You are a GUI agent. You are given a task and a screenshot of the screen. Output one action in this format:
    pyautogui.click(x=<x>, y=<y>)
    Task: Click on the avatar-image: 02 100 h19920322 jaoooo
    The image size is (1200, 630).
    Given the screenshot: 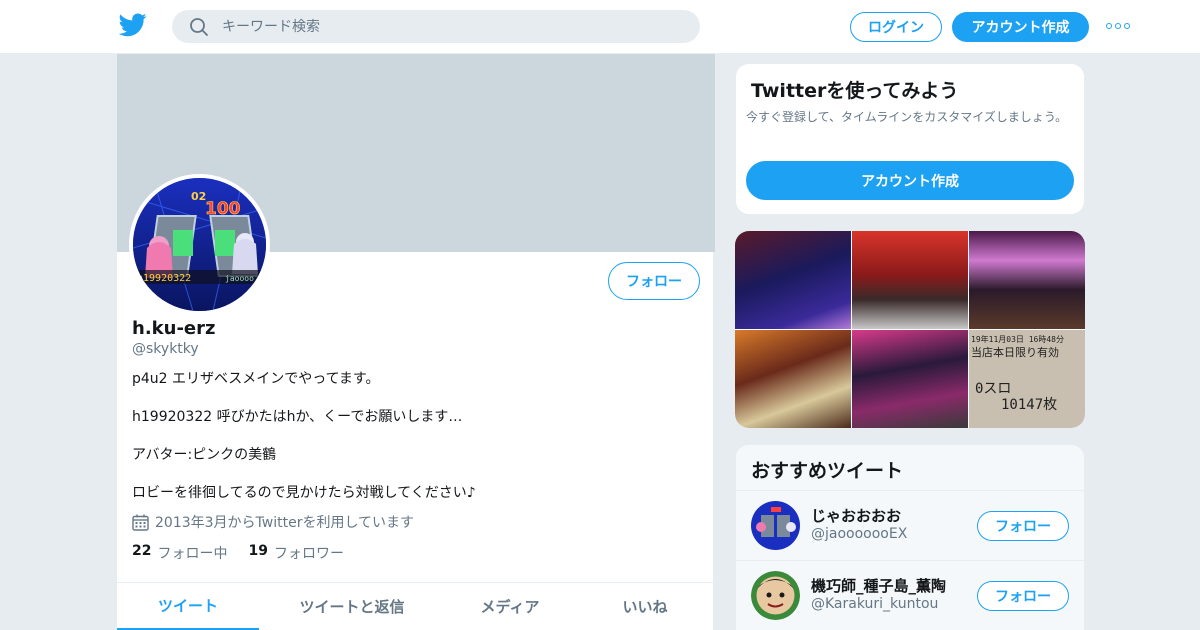 What is the action you would take?
    pyautogui.click(x=199, y=244)
    